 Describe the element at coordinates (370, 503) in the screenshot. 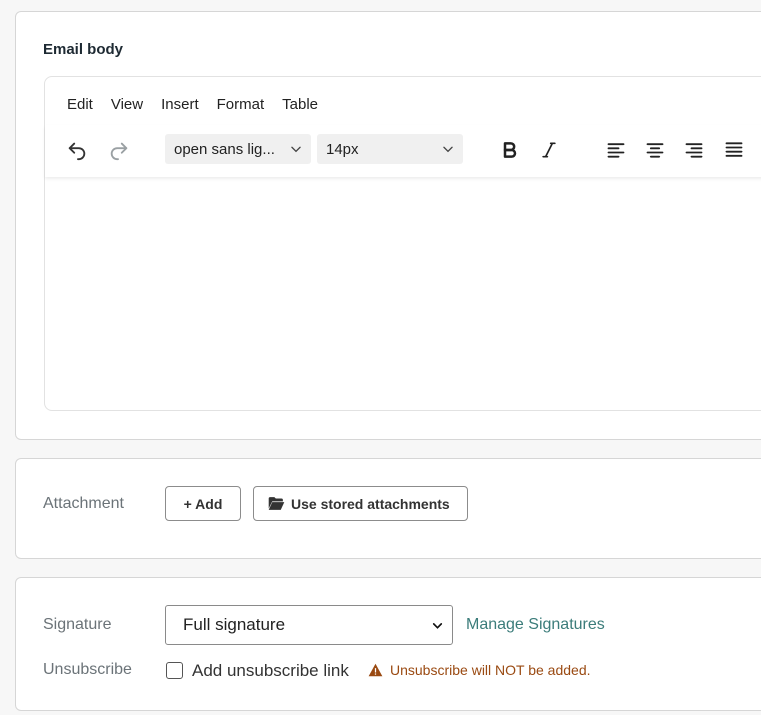

I see `use-stored-attachments-label: Use stored attachments` at that location.